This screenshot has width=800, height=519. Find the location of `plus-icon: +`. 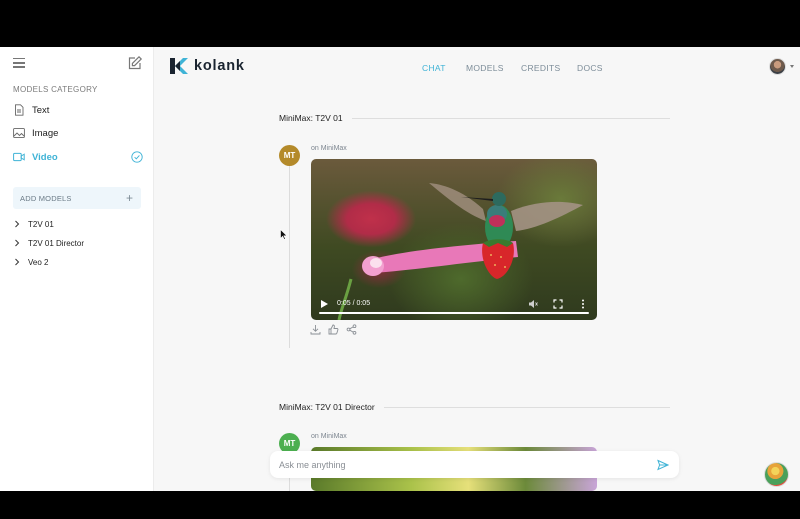

plus-icon: + is located at coordinates (129, 198).